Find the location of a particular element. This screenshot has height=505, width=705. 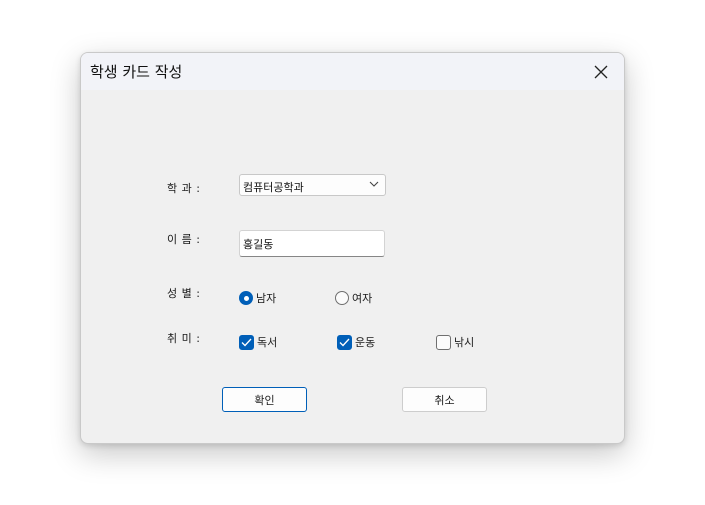

hobby-checkbox-exercise: 운동 is located at coordinates (356, 342).